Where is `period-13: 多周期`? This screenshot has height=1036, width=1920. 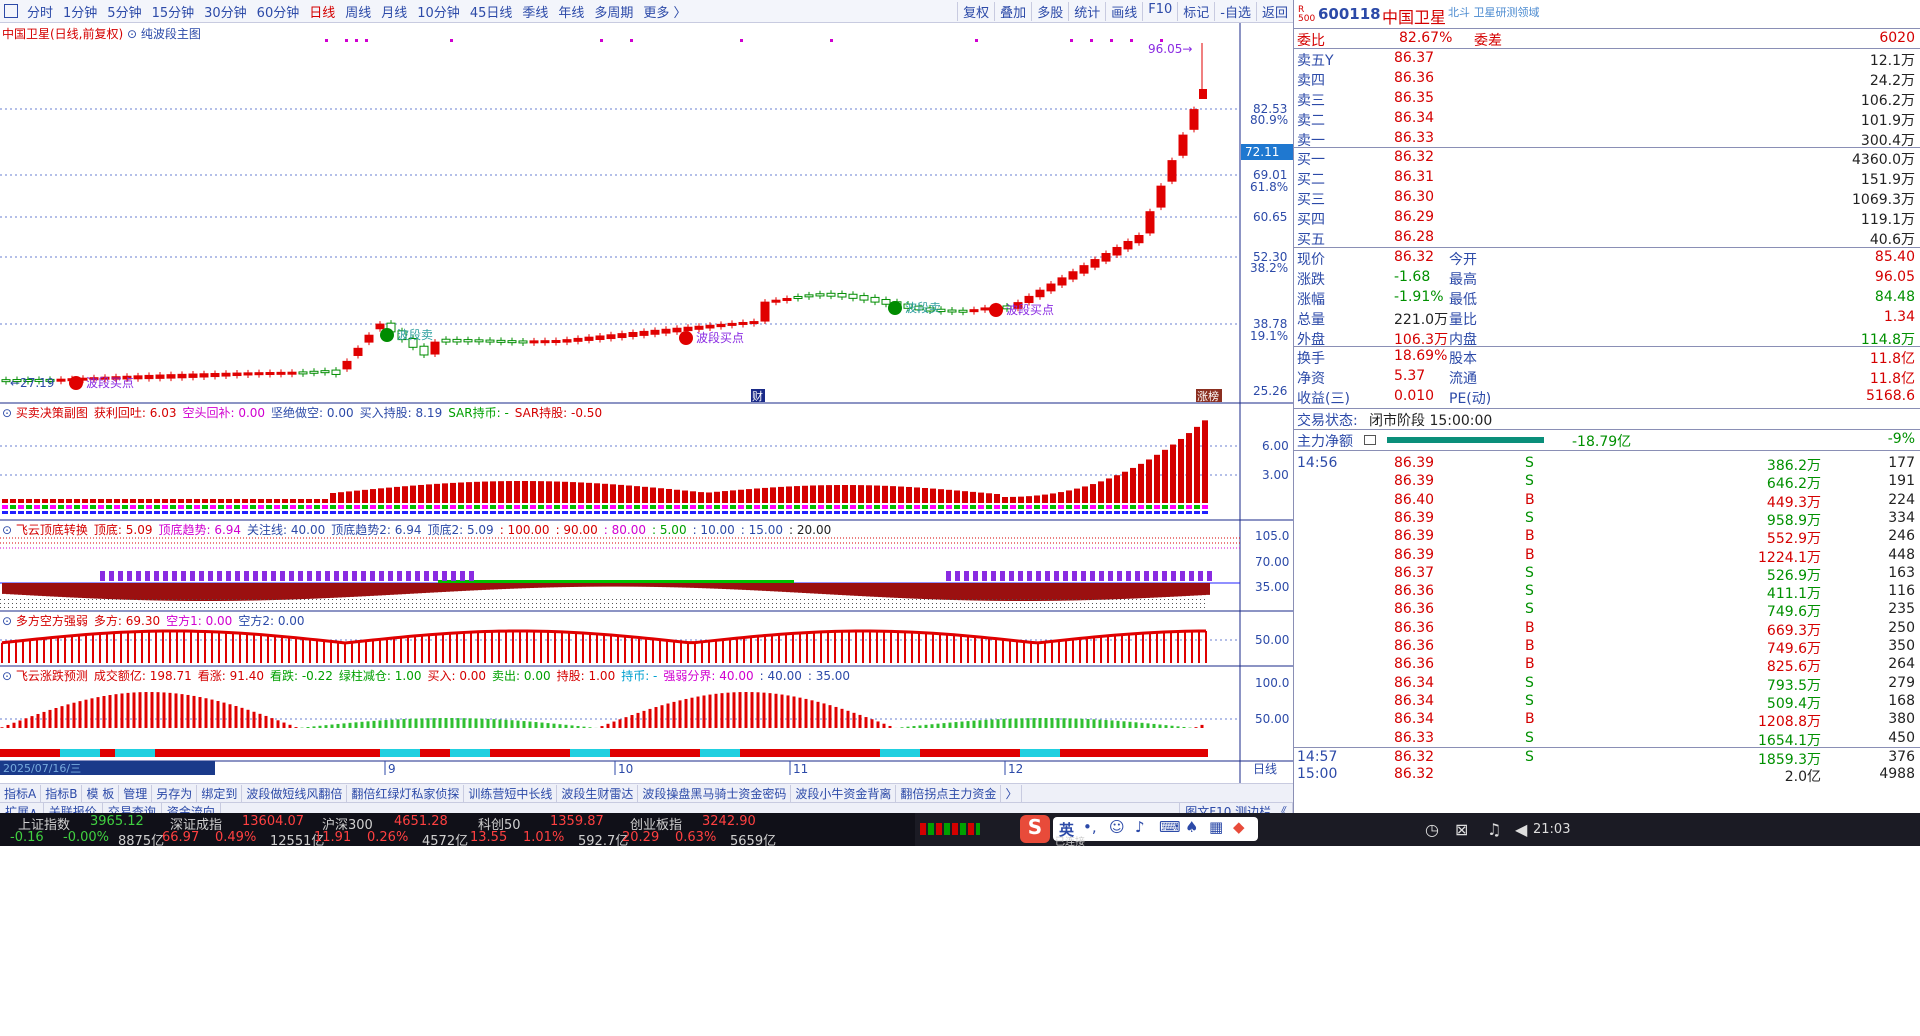 period-13: 多周期 is located at coordinates (613, 11).